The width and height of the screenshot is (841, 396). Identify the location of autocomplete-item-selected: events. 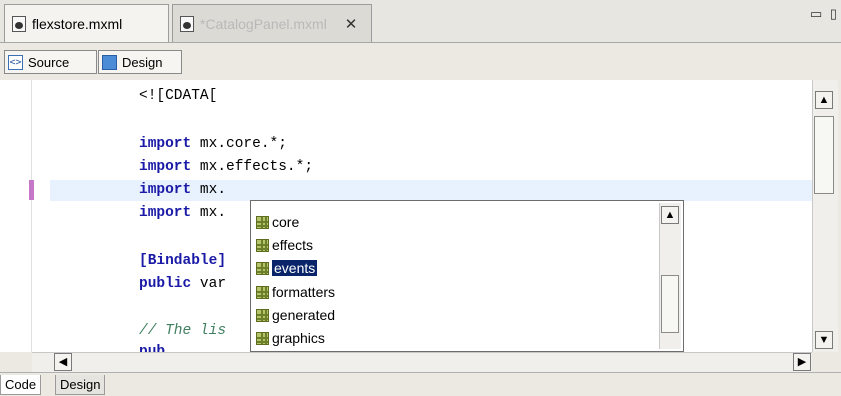
(287, 268).